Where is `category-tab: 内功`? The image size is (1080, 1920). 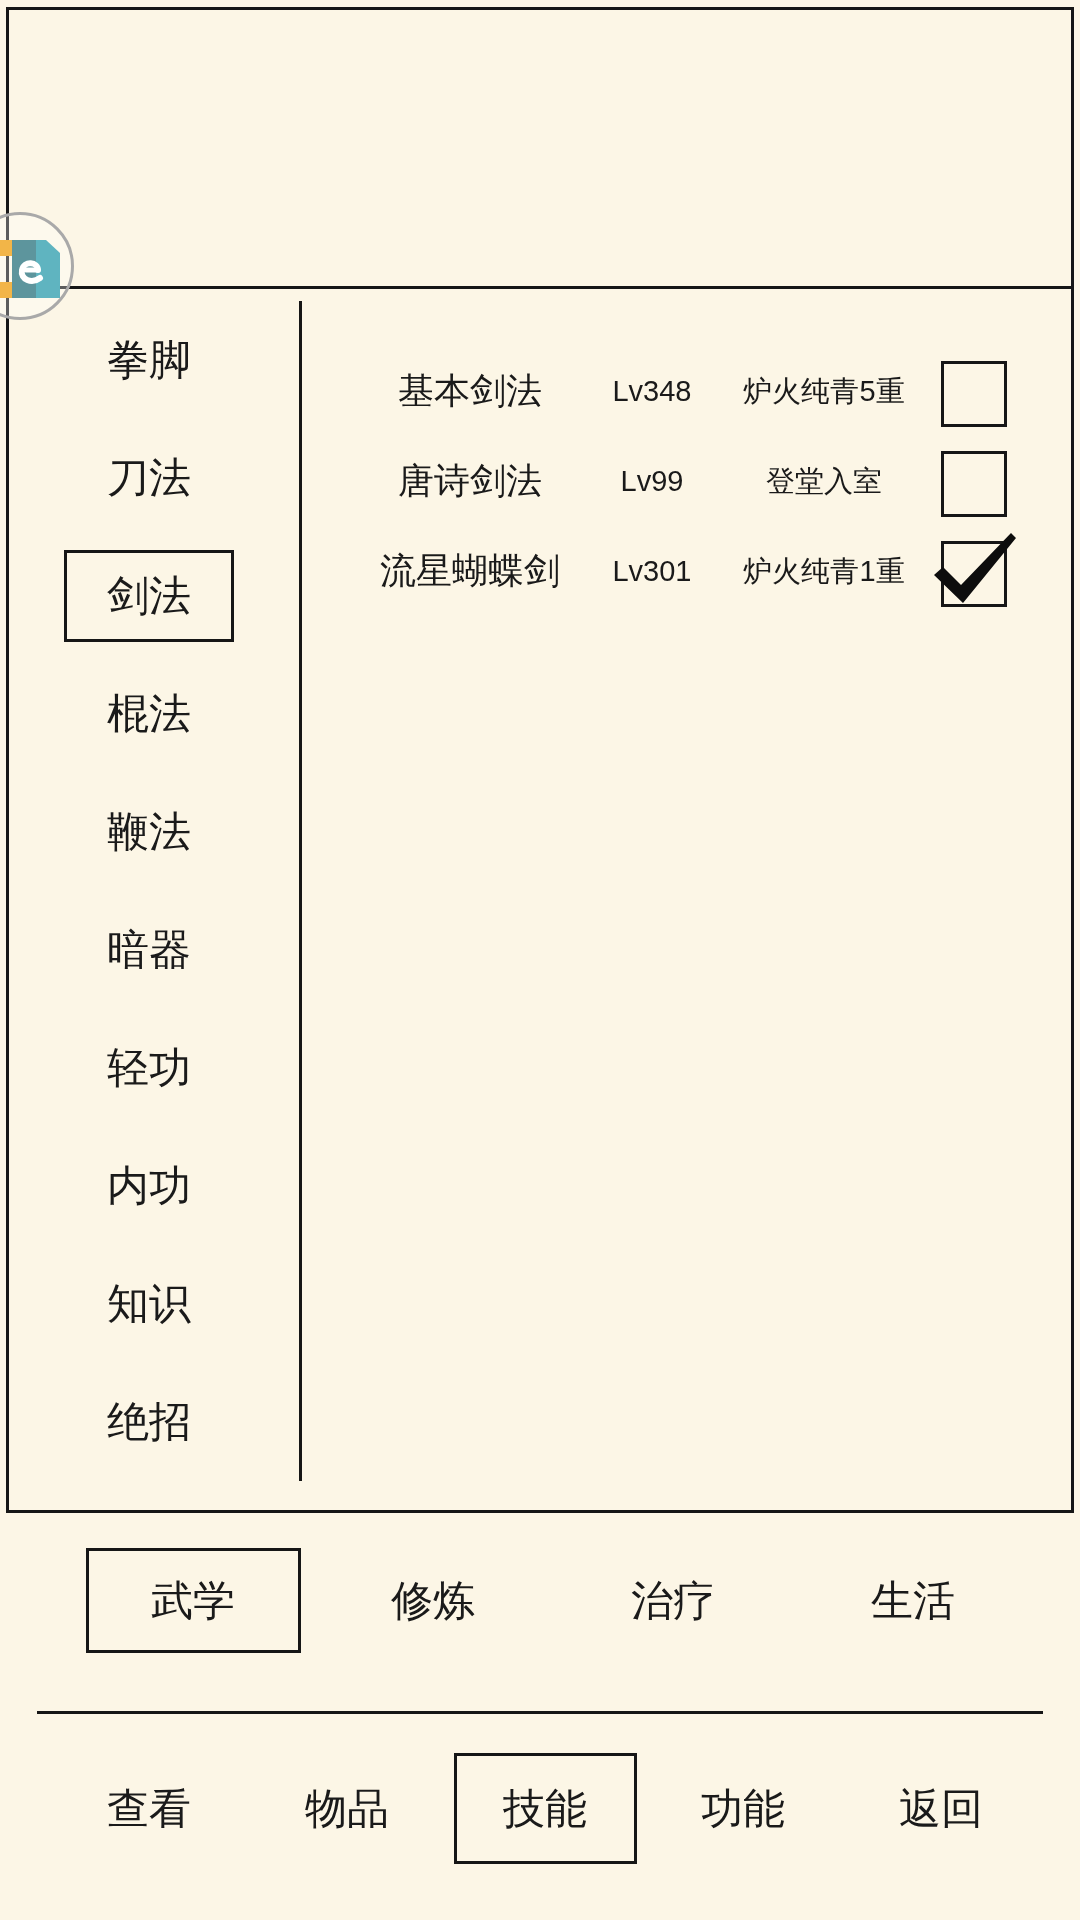
category-tab: 内功 is located at coordinates (149, 1186).